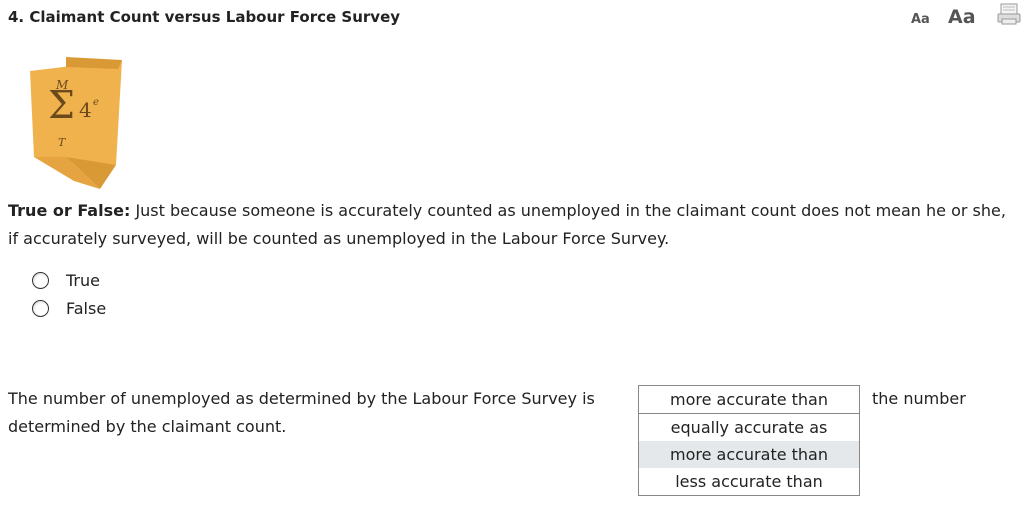 This screenshot has width=1024, height=522. Describe the element at coordinates (147, 426) in the screenshot. I see `sentence-line-2: determined by the claimant count.` at that location.